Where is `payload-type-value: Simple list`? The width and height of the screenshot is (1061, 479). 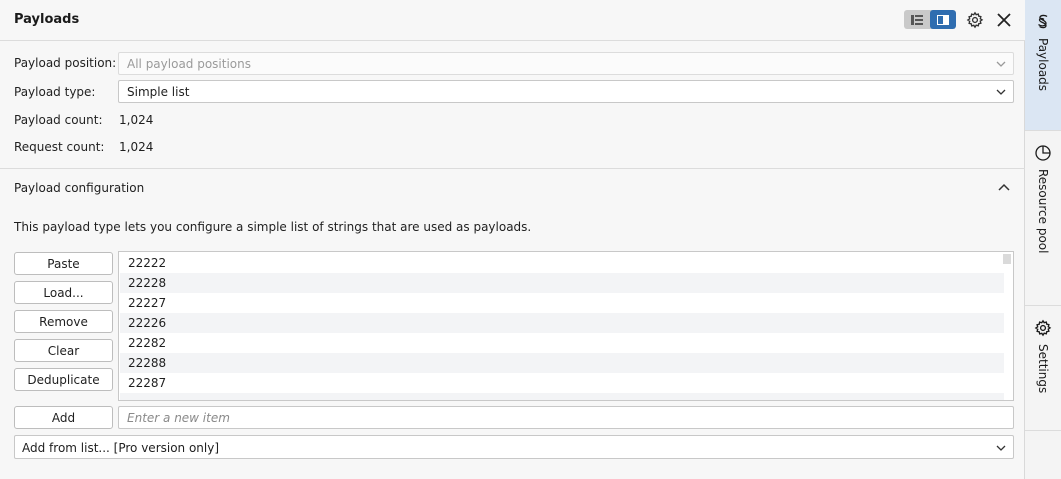 payload-type-value: Simple list is located at coordinates (158, 92).